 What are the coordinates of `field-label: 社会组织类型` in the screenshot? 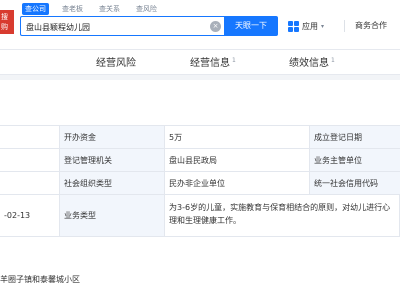 It's located at (112, 183).